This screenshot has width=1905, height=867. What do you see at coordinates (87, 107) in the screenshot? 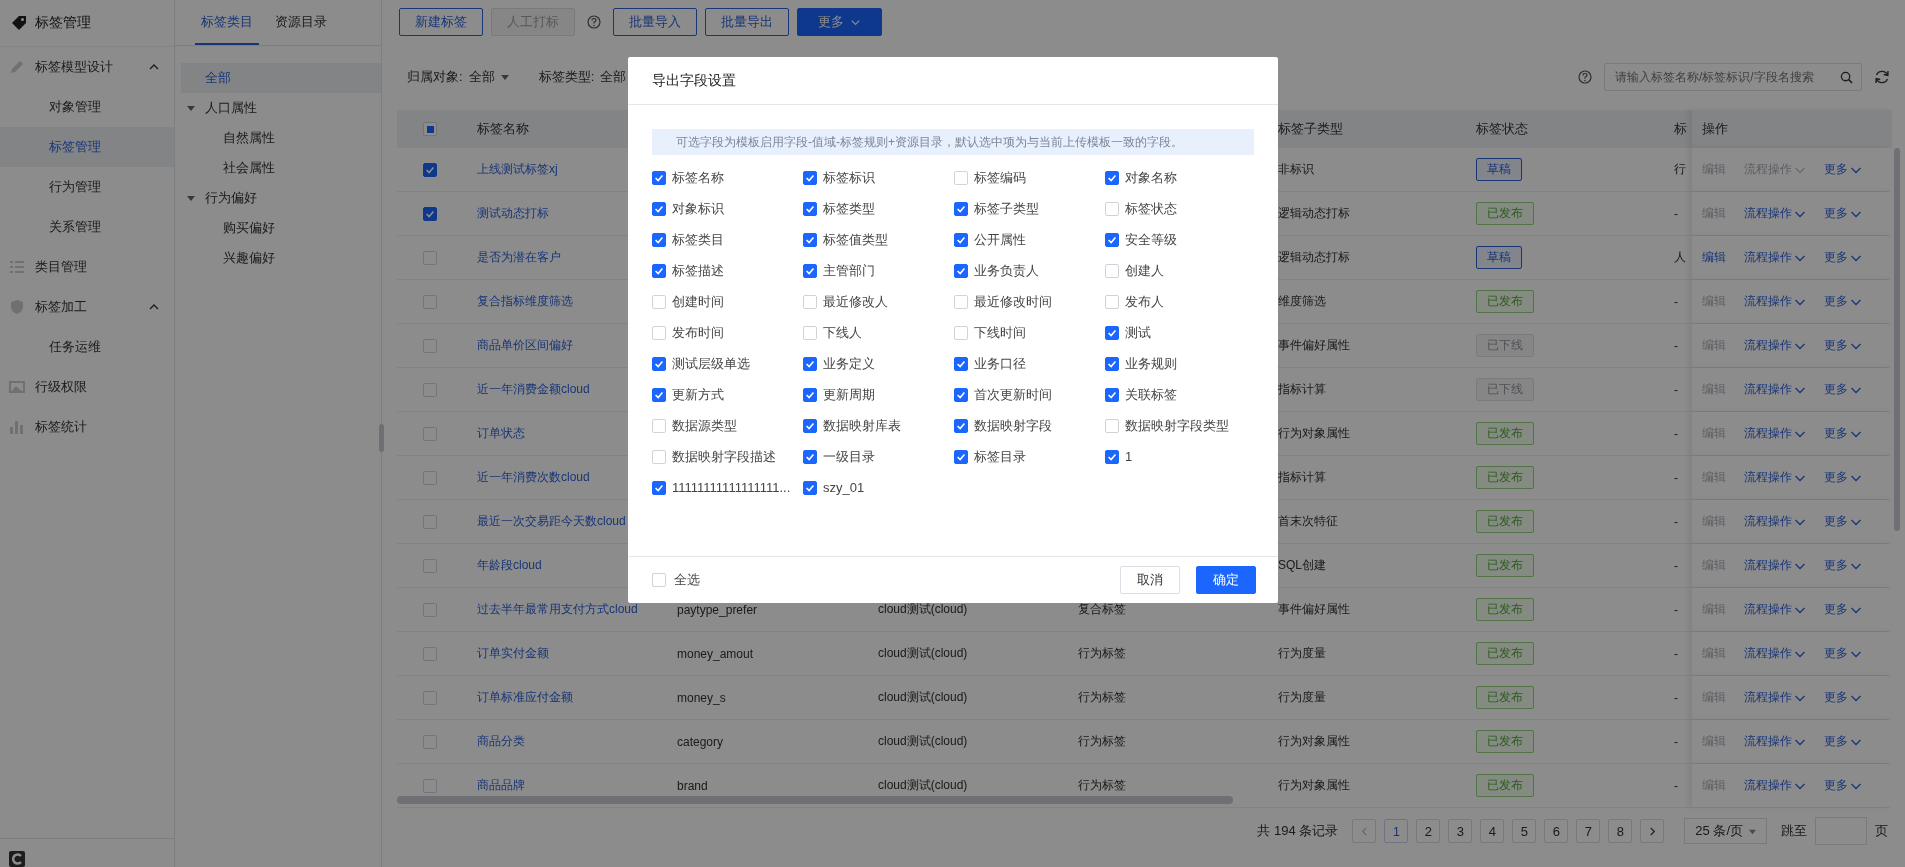
I see `sidebar-item: 对象管理` at bounding box center [87, 107].